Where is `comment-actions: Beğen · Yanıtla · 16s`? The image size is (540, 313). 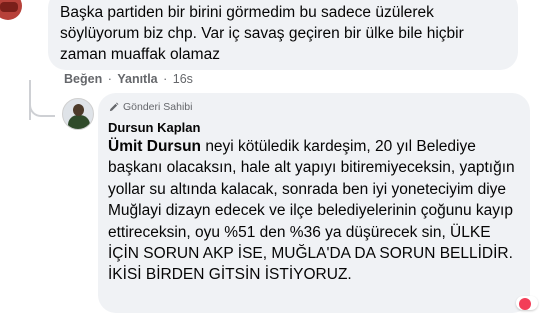
comment-actions: Beğen · Yanıtla · 16s is located at coordinates (128, 79).